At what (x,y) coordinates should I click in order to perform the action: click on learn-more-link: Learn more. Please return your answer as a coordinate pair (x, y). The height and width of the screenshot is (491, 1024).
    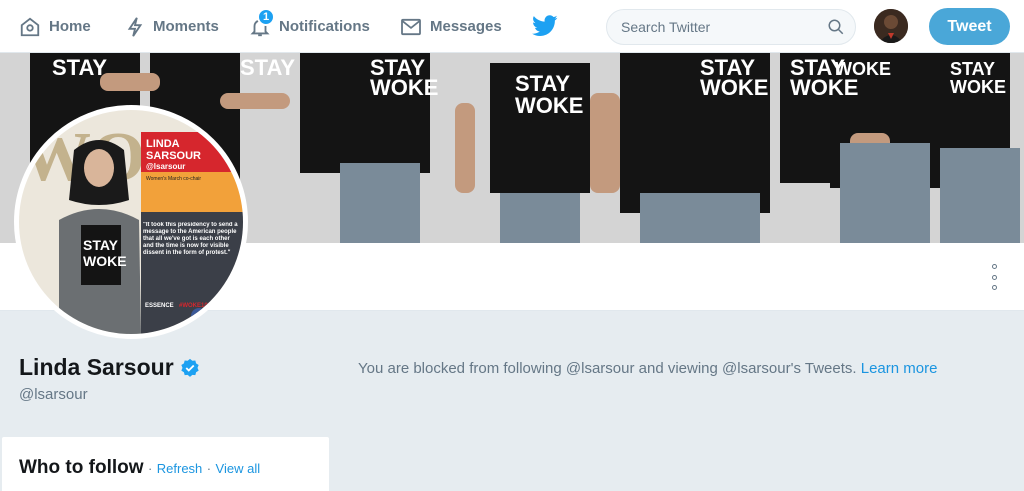
    Looking at the image, I should click on (899, 368).